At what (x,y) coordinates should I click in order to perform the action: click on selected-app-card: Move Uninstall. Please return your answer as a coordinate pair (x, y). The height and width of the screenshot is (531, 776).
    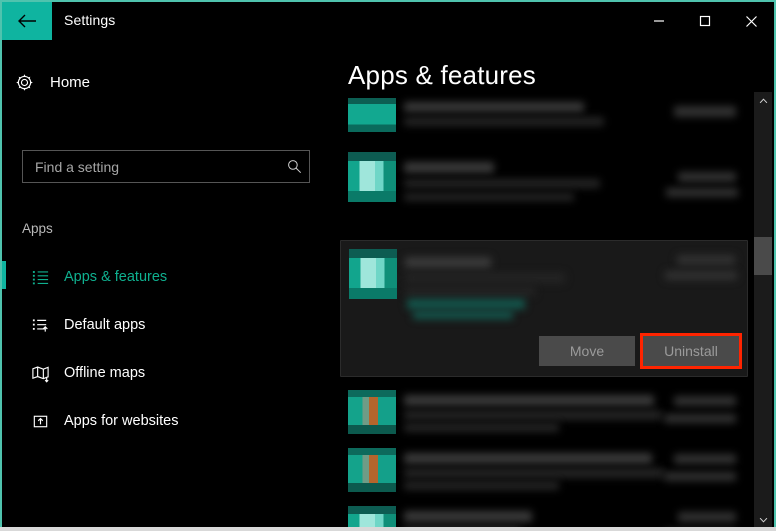
    Looking at the image, I should click on (544, 308).